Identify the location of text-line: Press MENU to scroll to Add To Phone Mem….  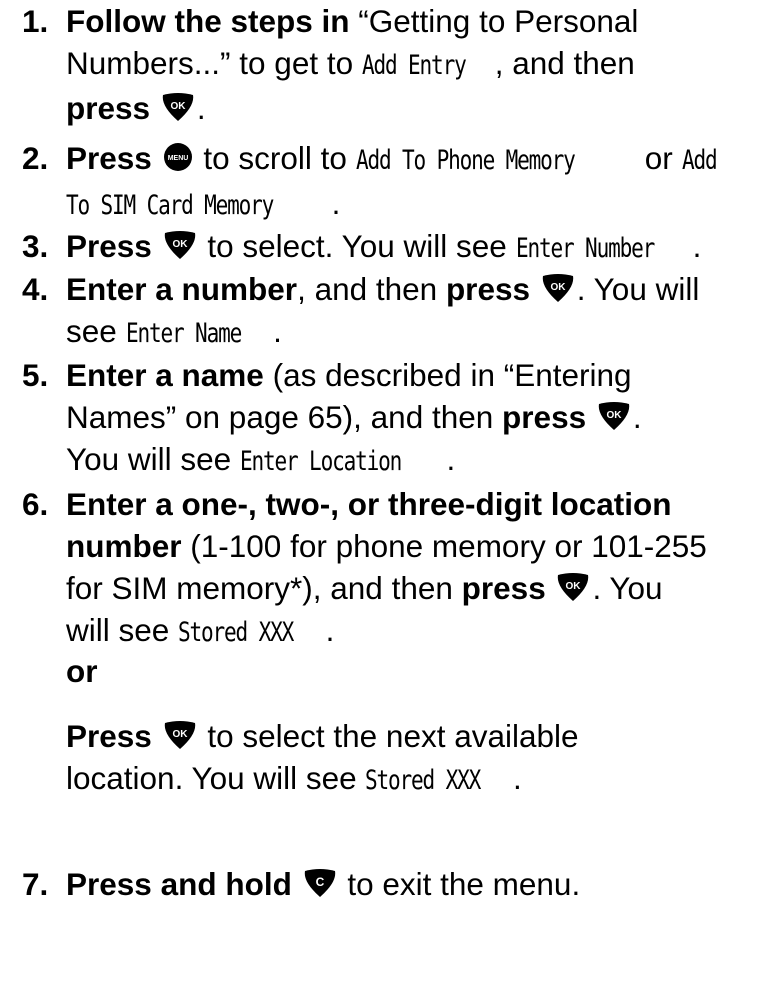
(407, 159).